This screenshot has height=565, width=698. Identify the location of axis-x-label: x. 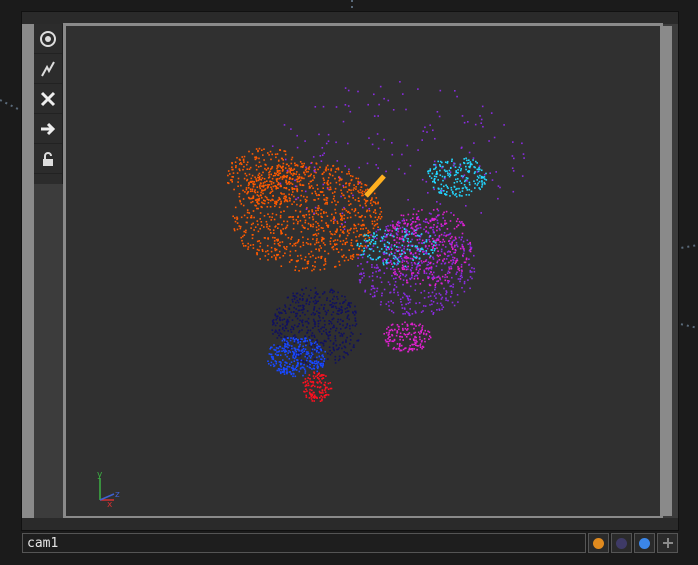
(110, 504).